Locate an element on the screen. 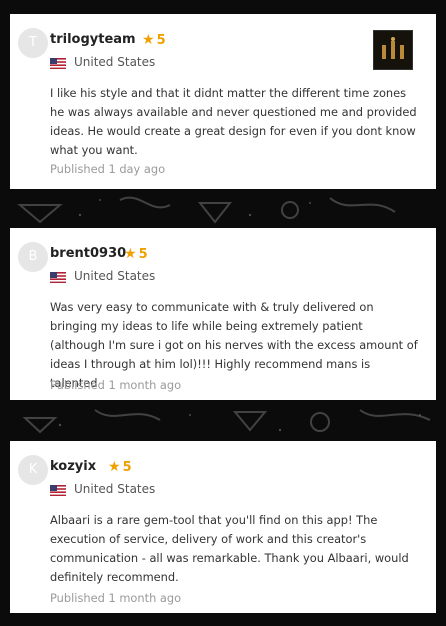  published-date: Published 1 day ago is located at coordinates (108, 169).